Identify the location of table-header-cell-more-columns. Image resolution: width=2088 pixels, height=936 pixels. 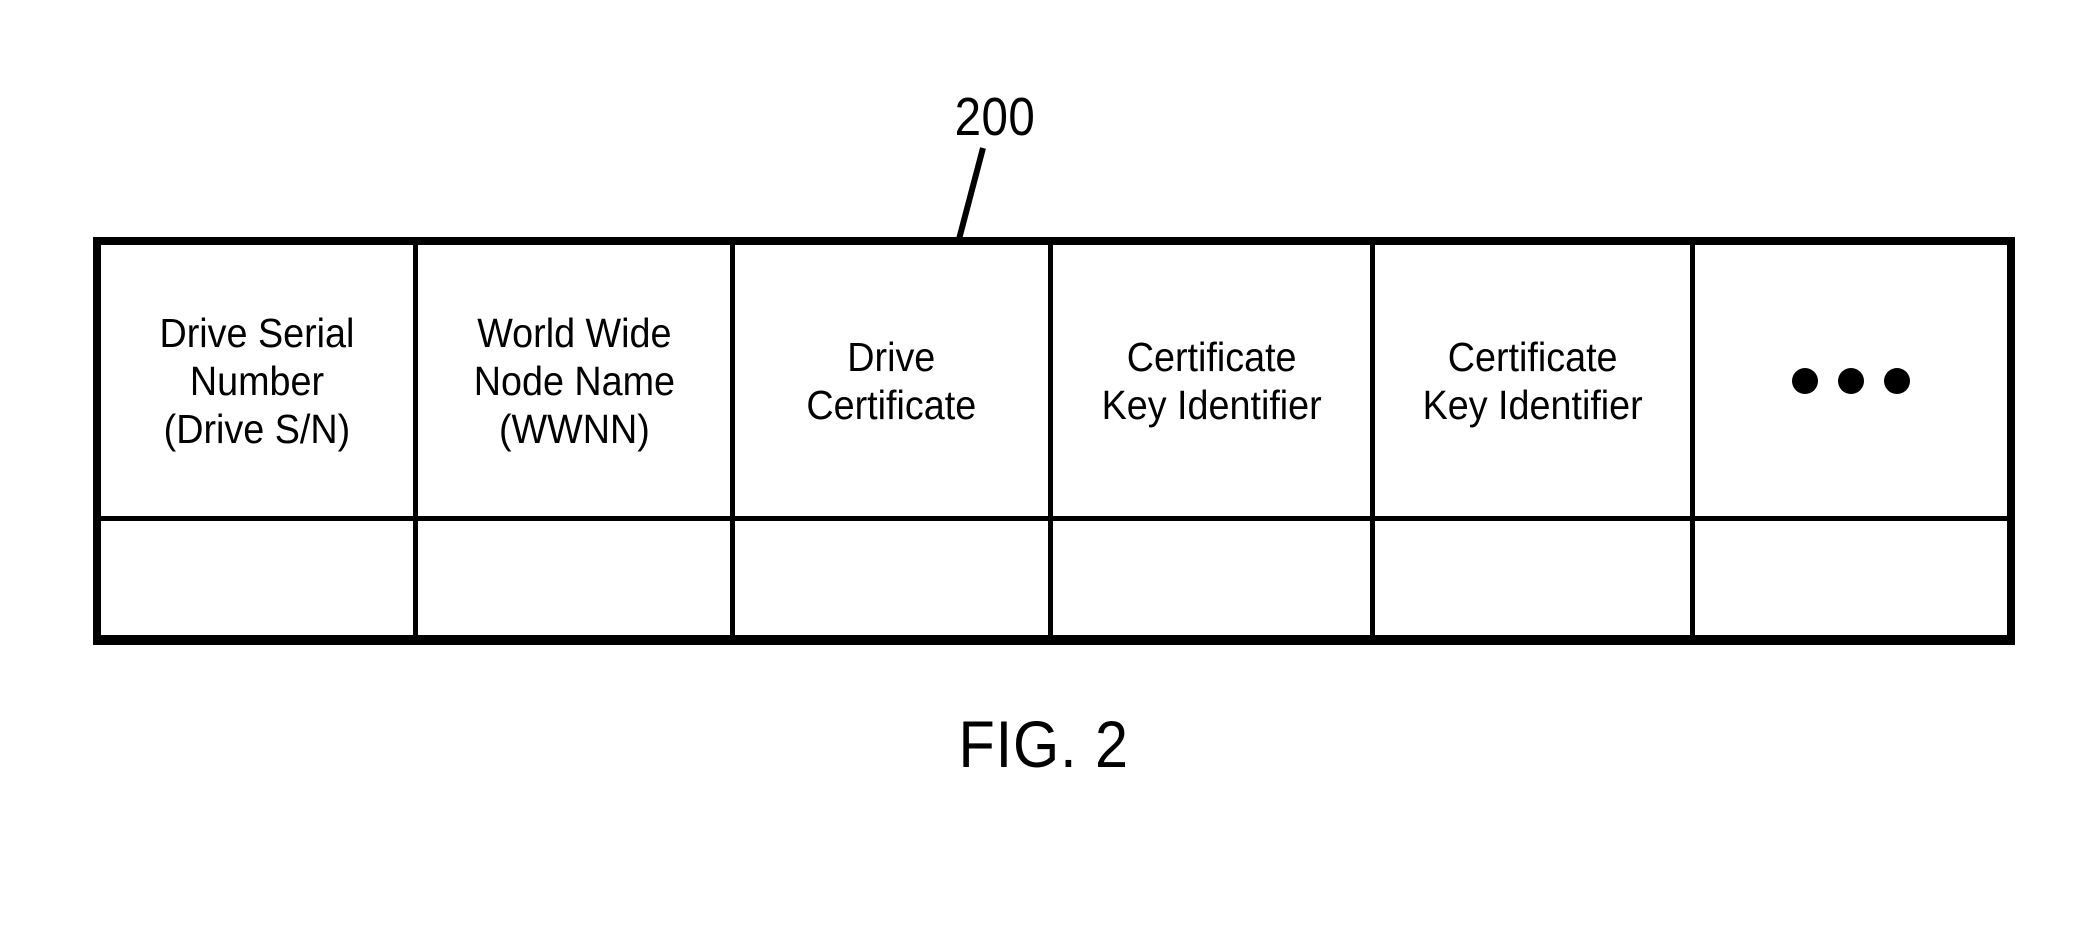
(1851, 380).